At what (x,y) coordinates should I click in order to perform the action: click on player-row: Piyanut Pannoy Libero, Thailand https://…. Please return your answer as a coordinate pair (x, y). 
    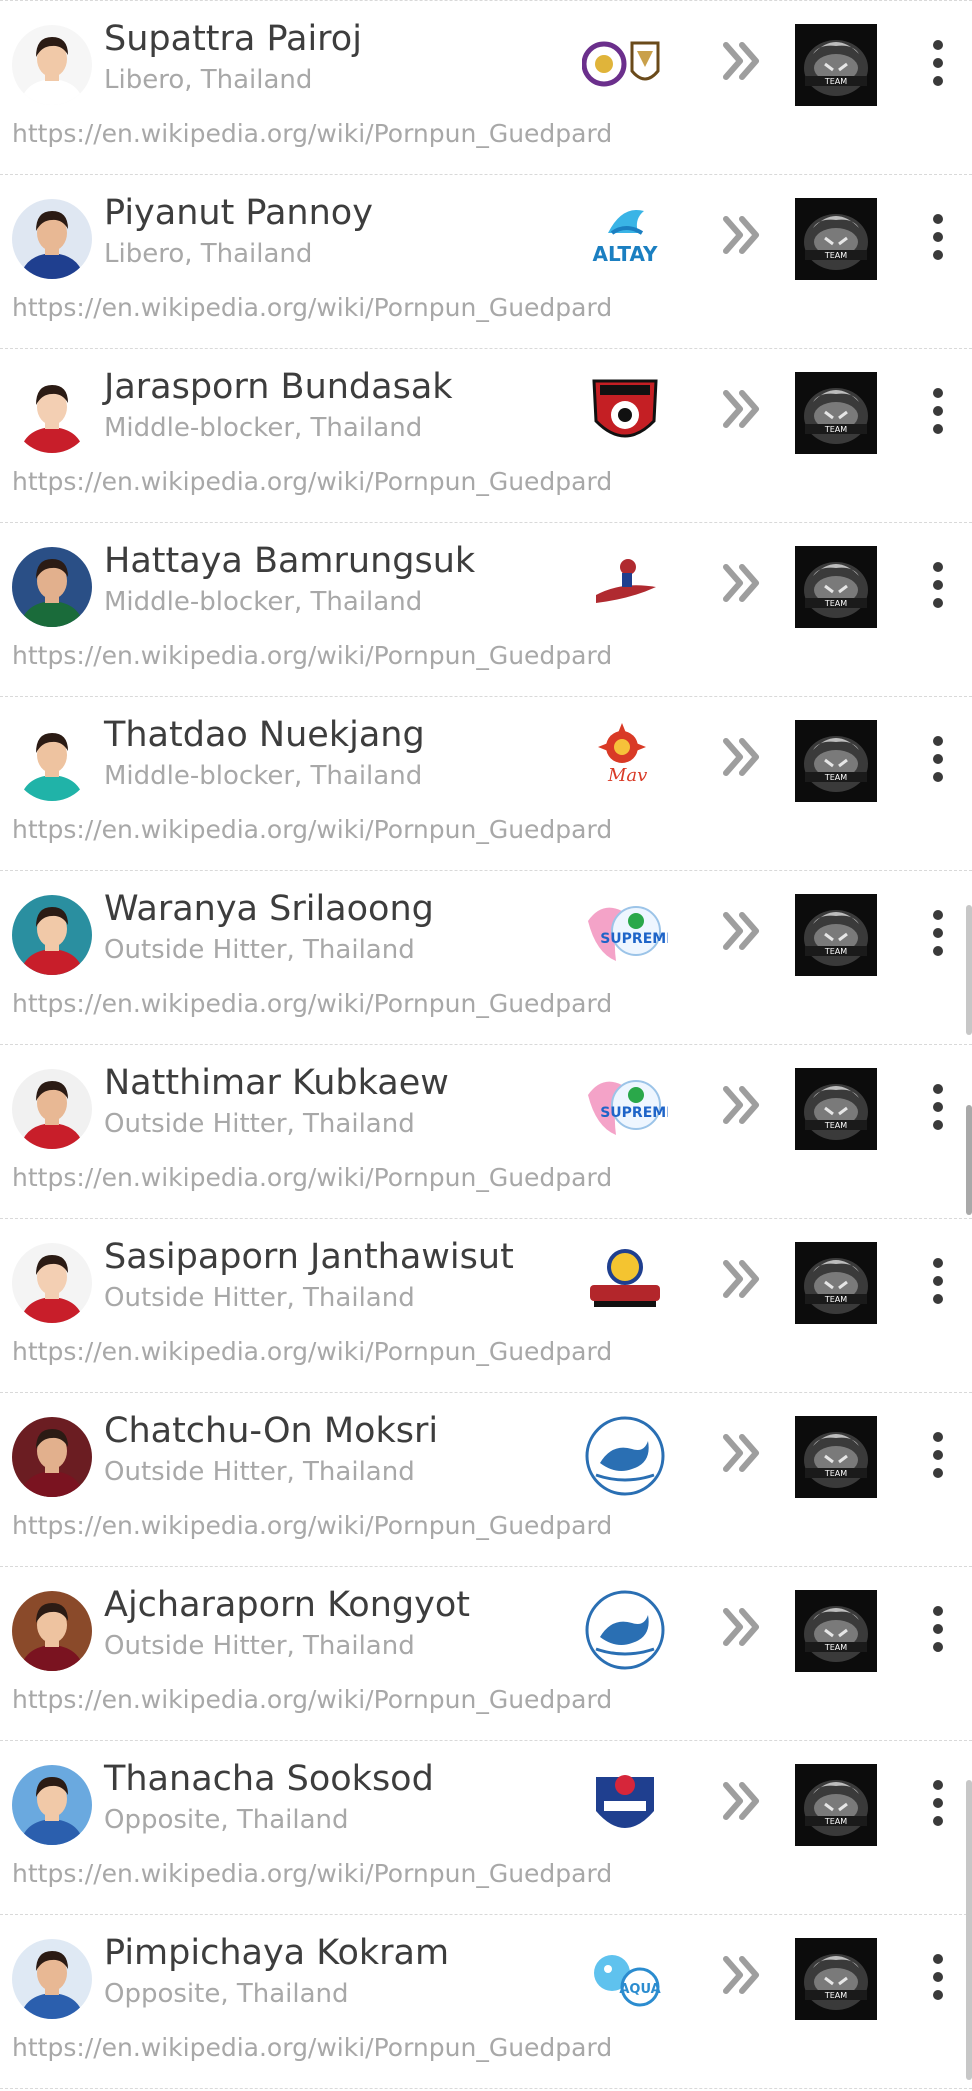
    Looking at the image, I should click on (486, 262).